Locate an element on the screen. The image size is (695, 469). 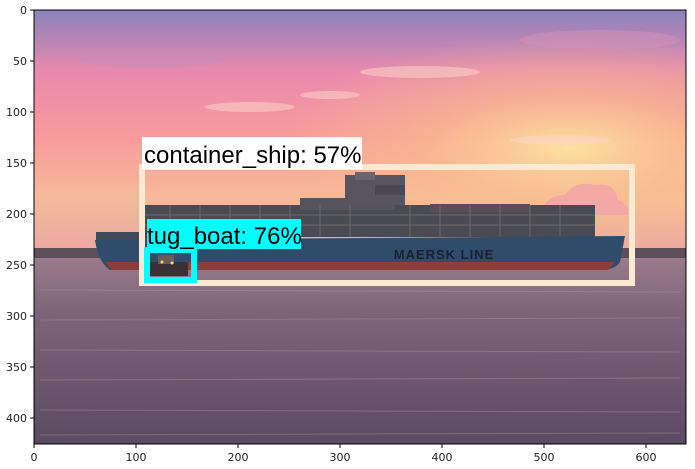
x-tick: 0 is located at coordinates (34, 454).